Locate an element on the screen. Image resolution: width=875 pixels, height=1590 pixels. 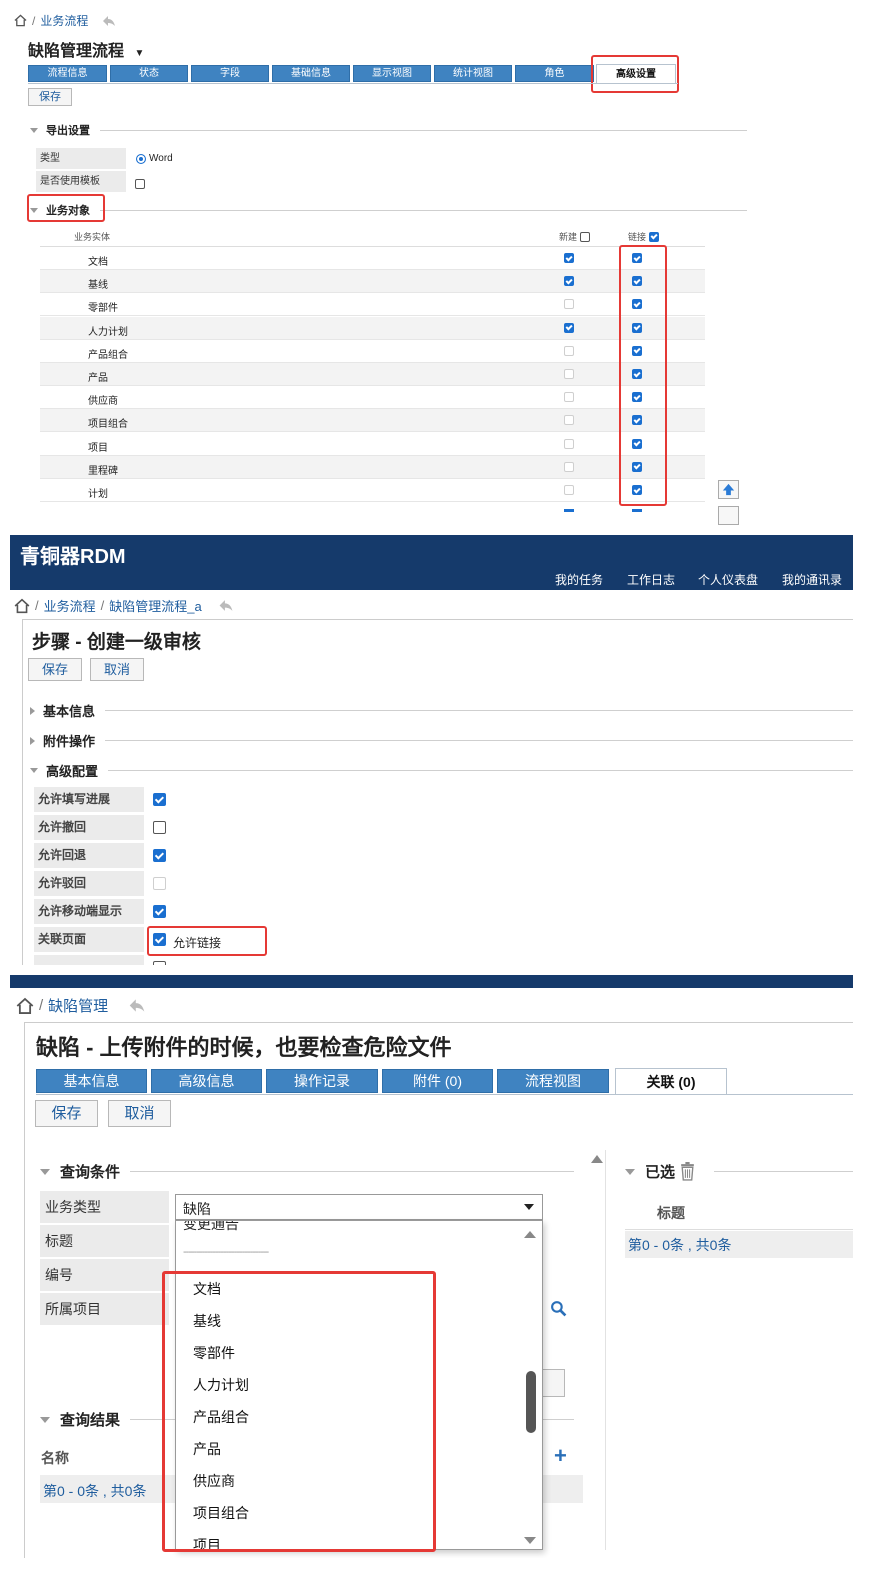
allow-progress-checkbox is located at coordinates (159, 799).